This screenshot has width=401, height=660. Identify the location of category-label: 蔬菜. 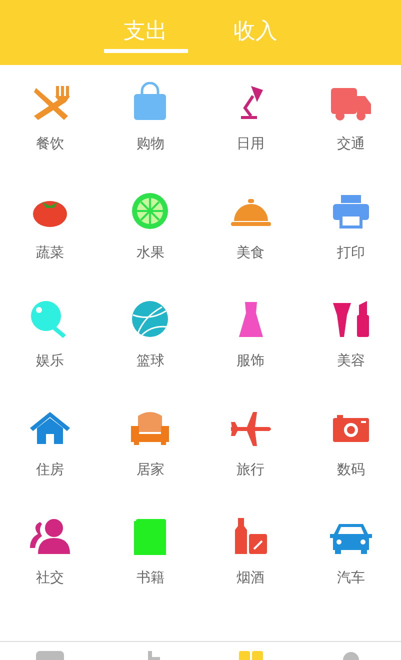
(50, 253).